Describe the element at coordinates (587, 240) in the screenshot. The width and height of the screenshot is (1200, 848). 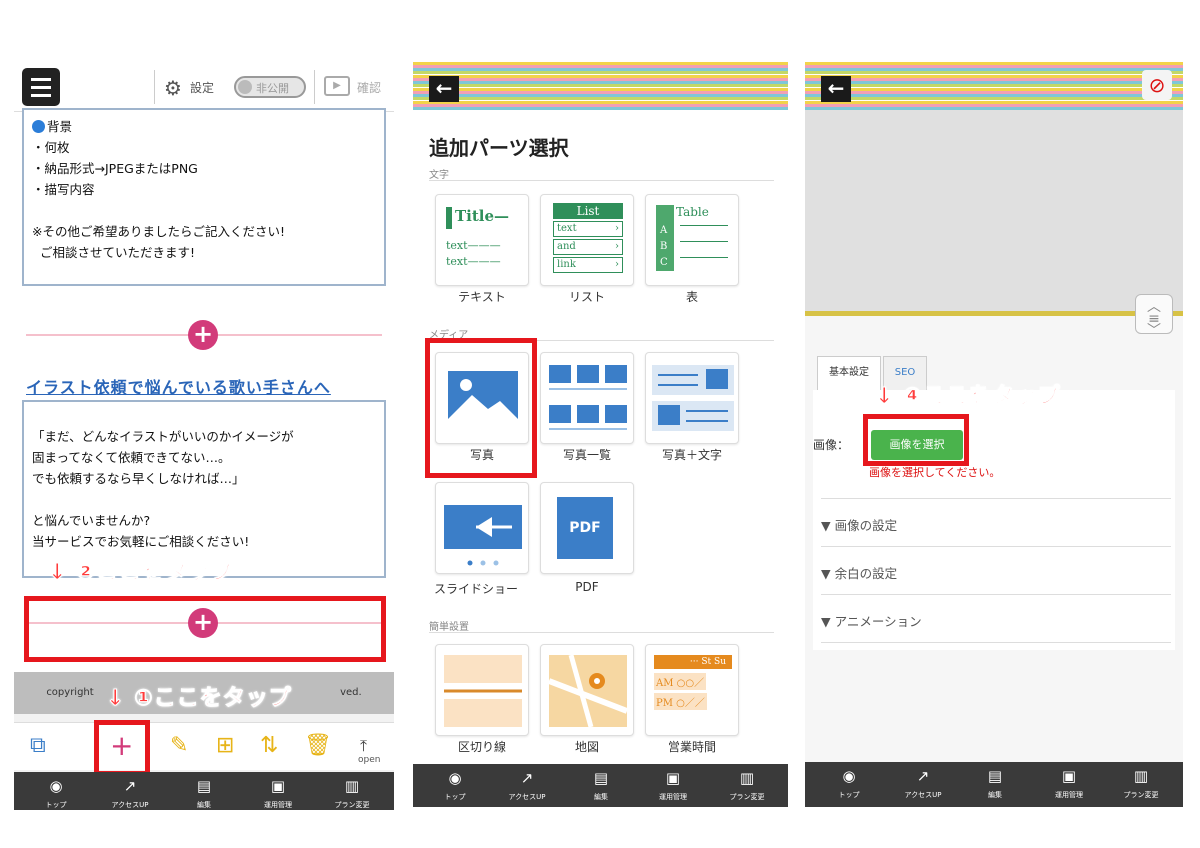
I see `part-list: List text › and › link ›` at that location.